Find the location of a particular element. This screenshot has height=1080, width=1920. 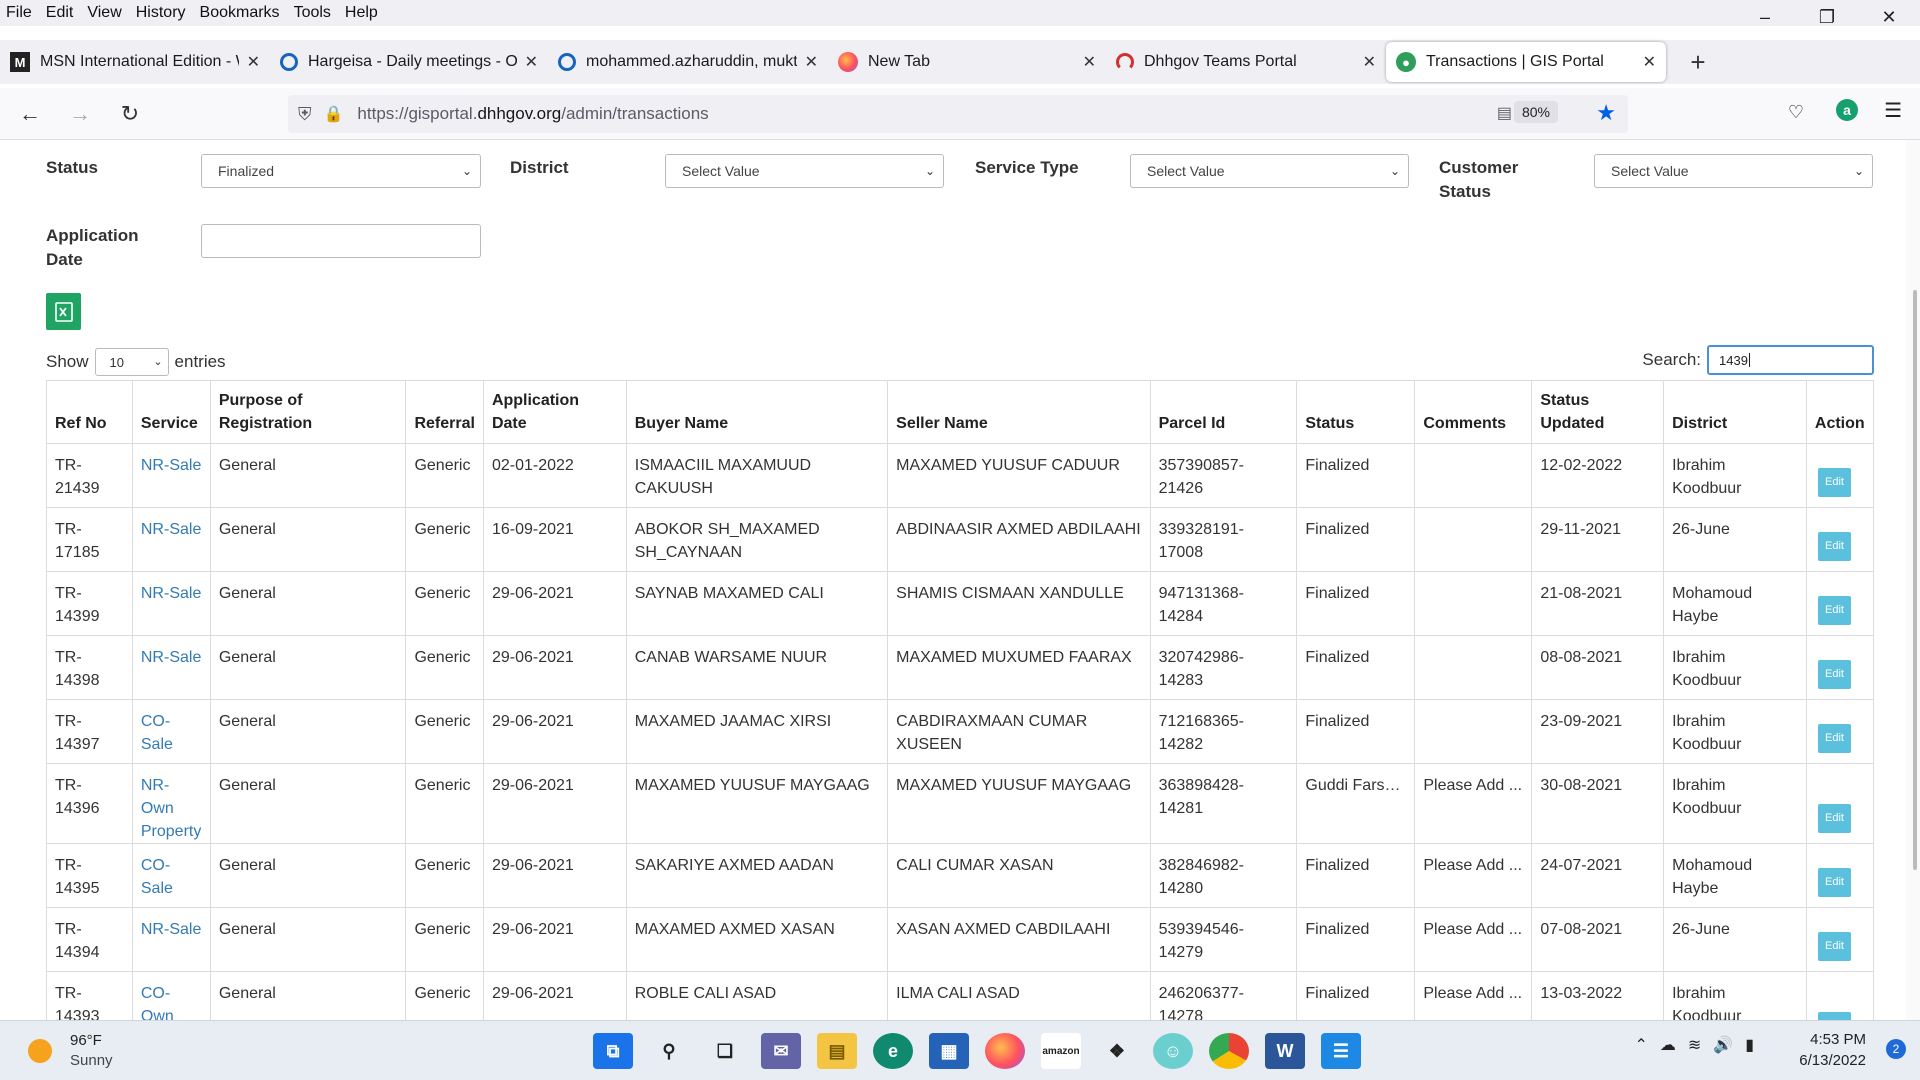

column-header: District is located at coordinates (1735, 412).